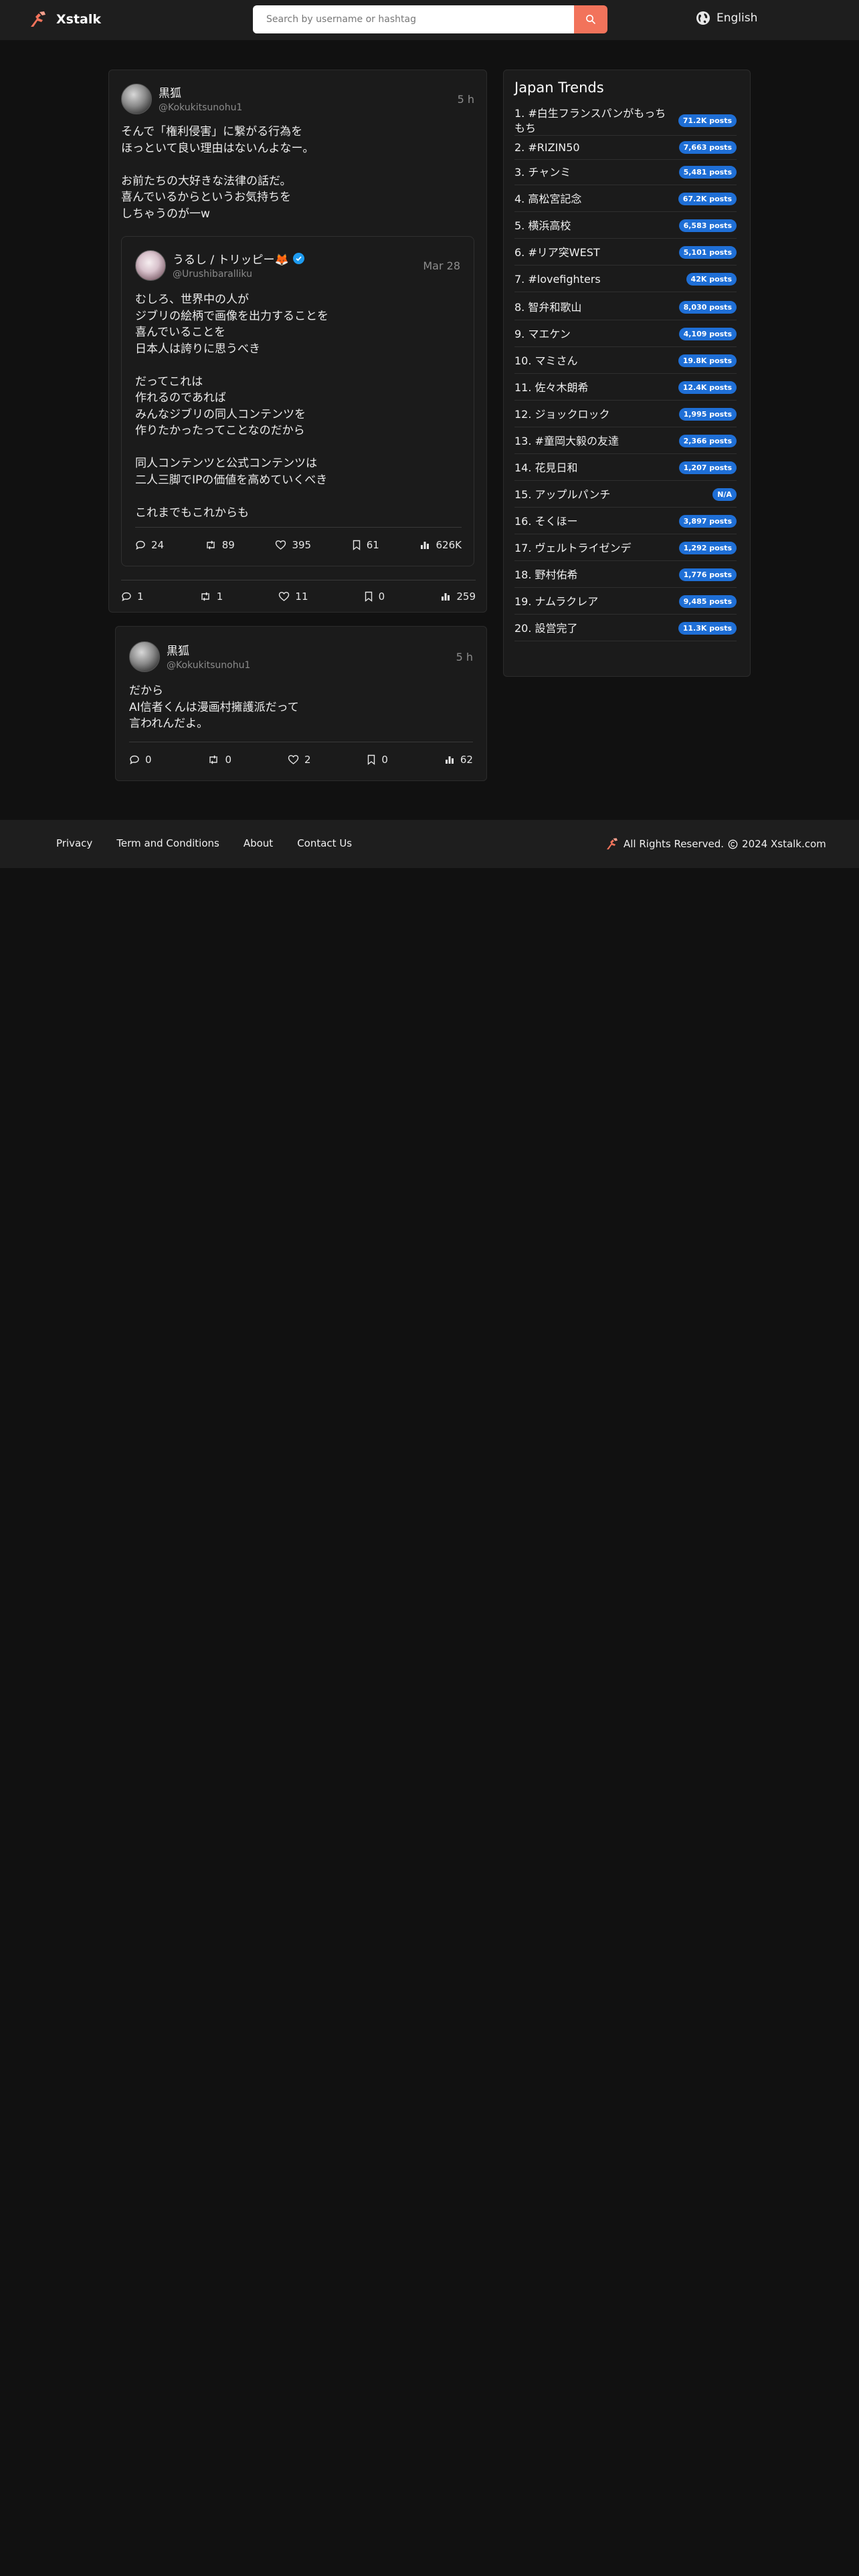  What do you see at coordinates (708, 388) in the screenshot?
I see `trend-post-count-badge: 12.4K posts` at bounding box center [708, 388].